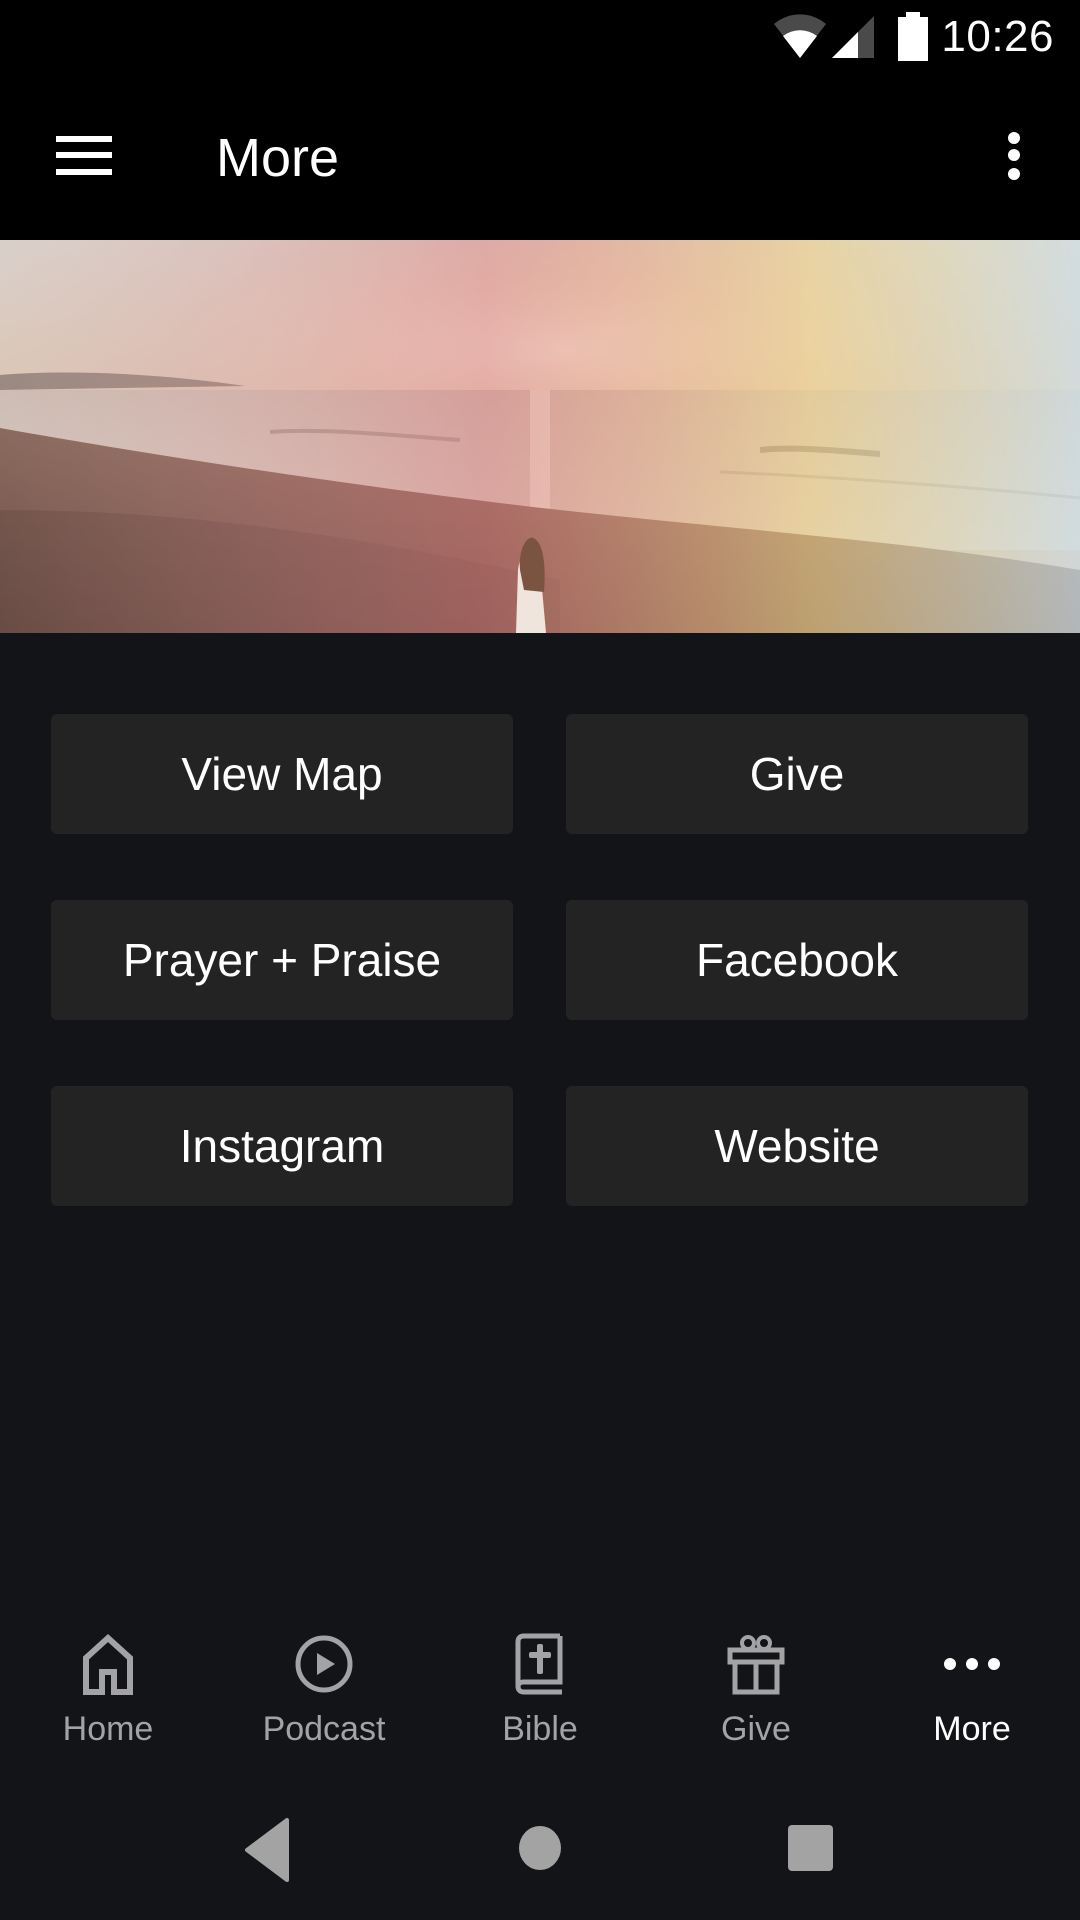 This screenshot has width=1080, height=1920. I want to click on hamburger-menu-icon, so click(84, 158).